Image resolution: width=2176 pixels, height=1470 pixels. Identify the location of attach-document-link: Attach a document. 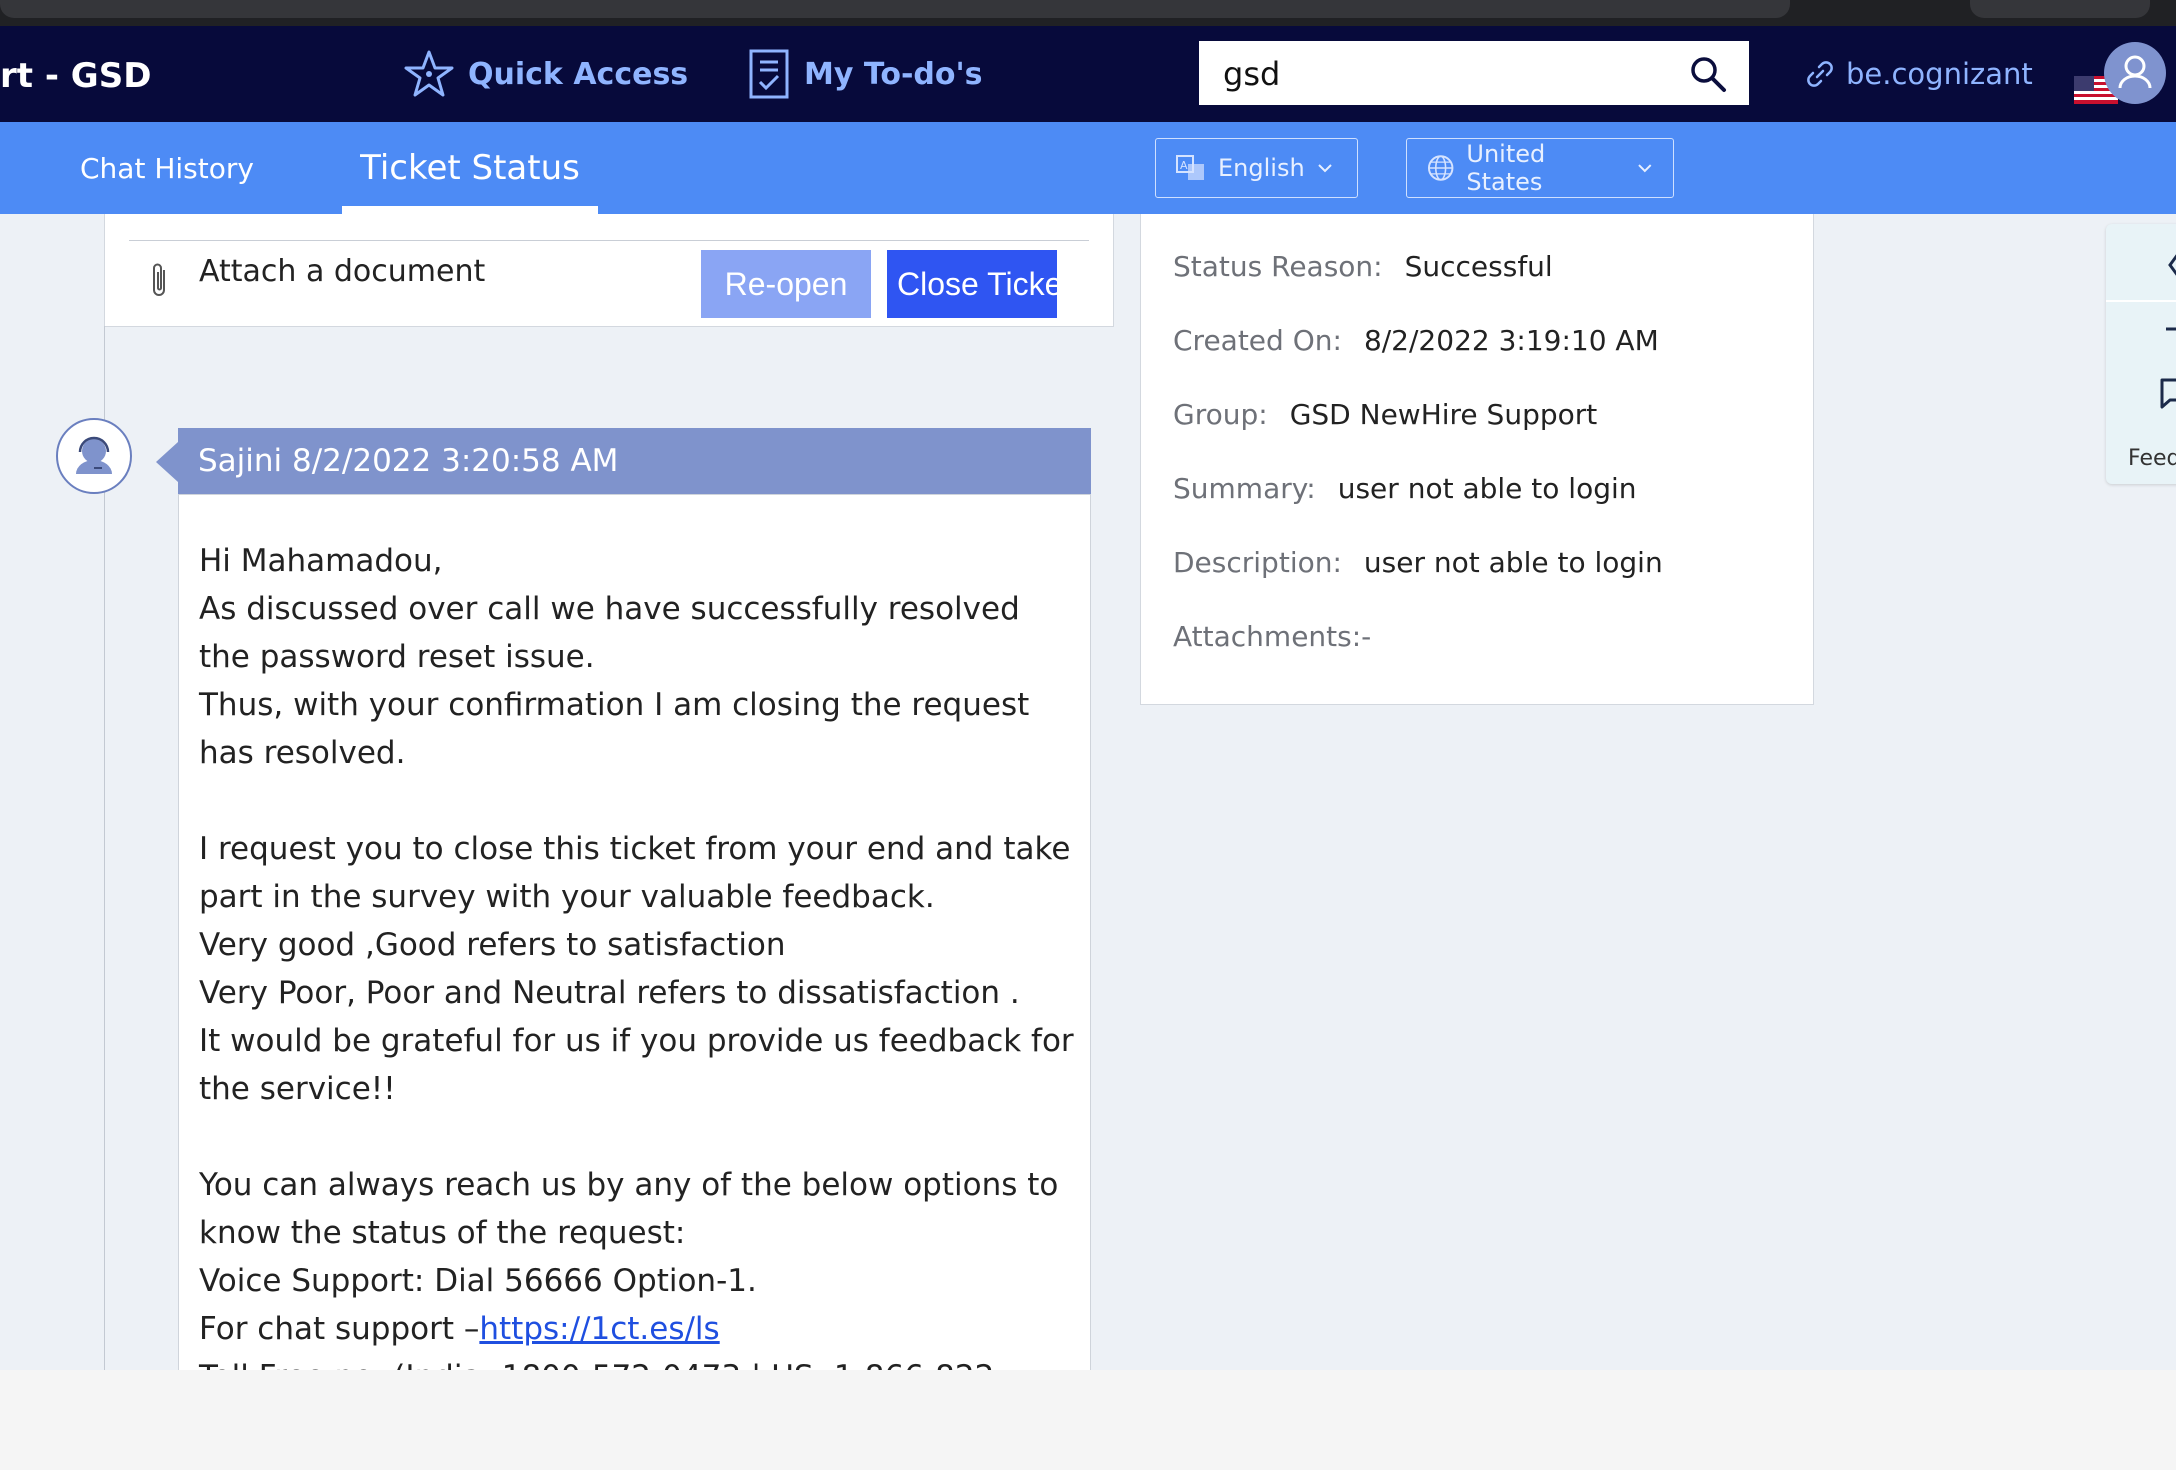
(342, 271).